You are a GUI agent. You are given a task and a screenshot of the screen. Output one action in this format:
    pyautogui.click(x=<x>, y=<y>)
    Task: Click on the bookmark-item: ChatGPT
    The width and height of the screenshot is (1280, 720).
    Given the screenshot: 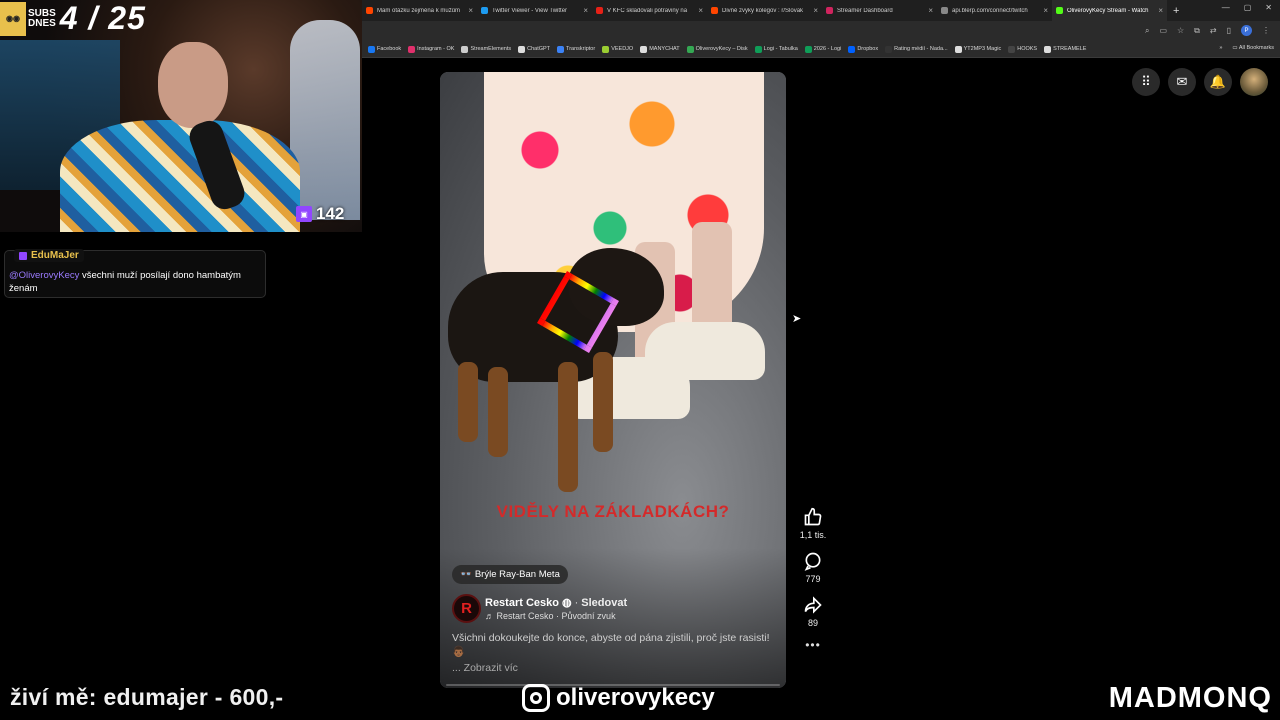 What is the action you would take?
    pyautogui.click(x=534, y=49)
    